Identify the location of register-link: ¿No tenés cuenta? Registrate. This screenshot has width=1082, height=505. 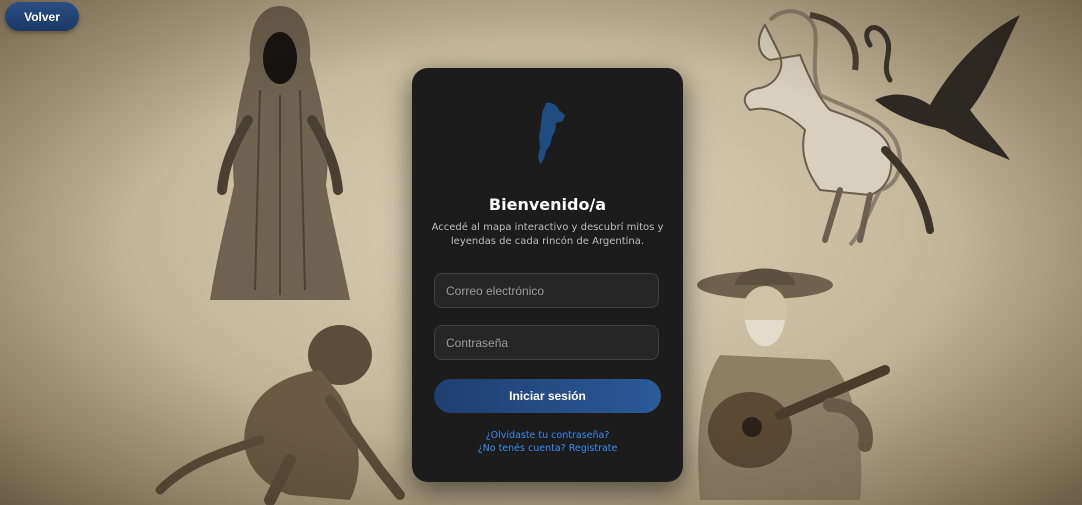
(547, 448).